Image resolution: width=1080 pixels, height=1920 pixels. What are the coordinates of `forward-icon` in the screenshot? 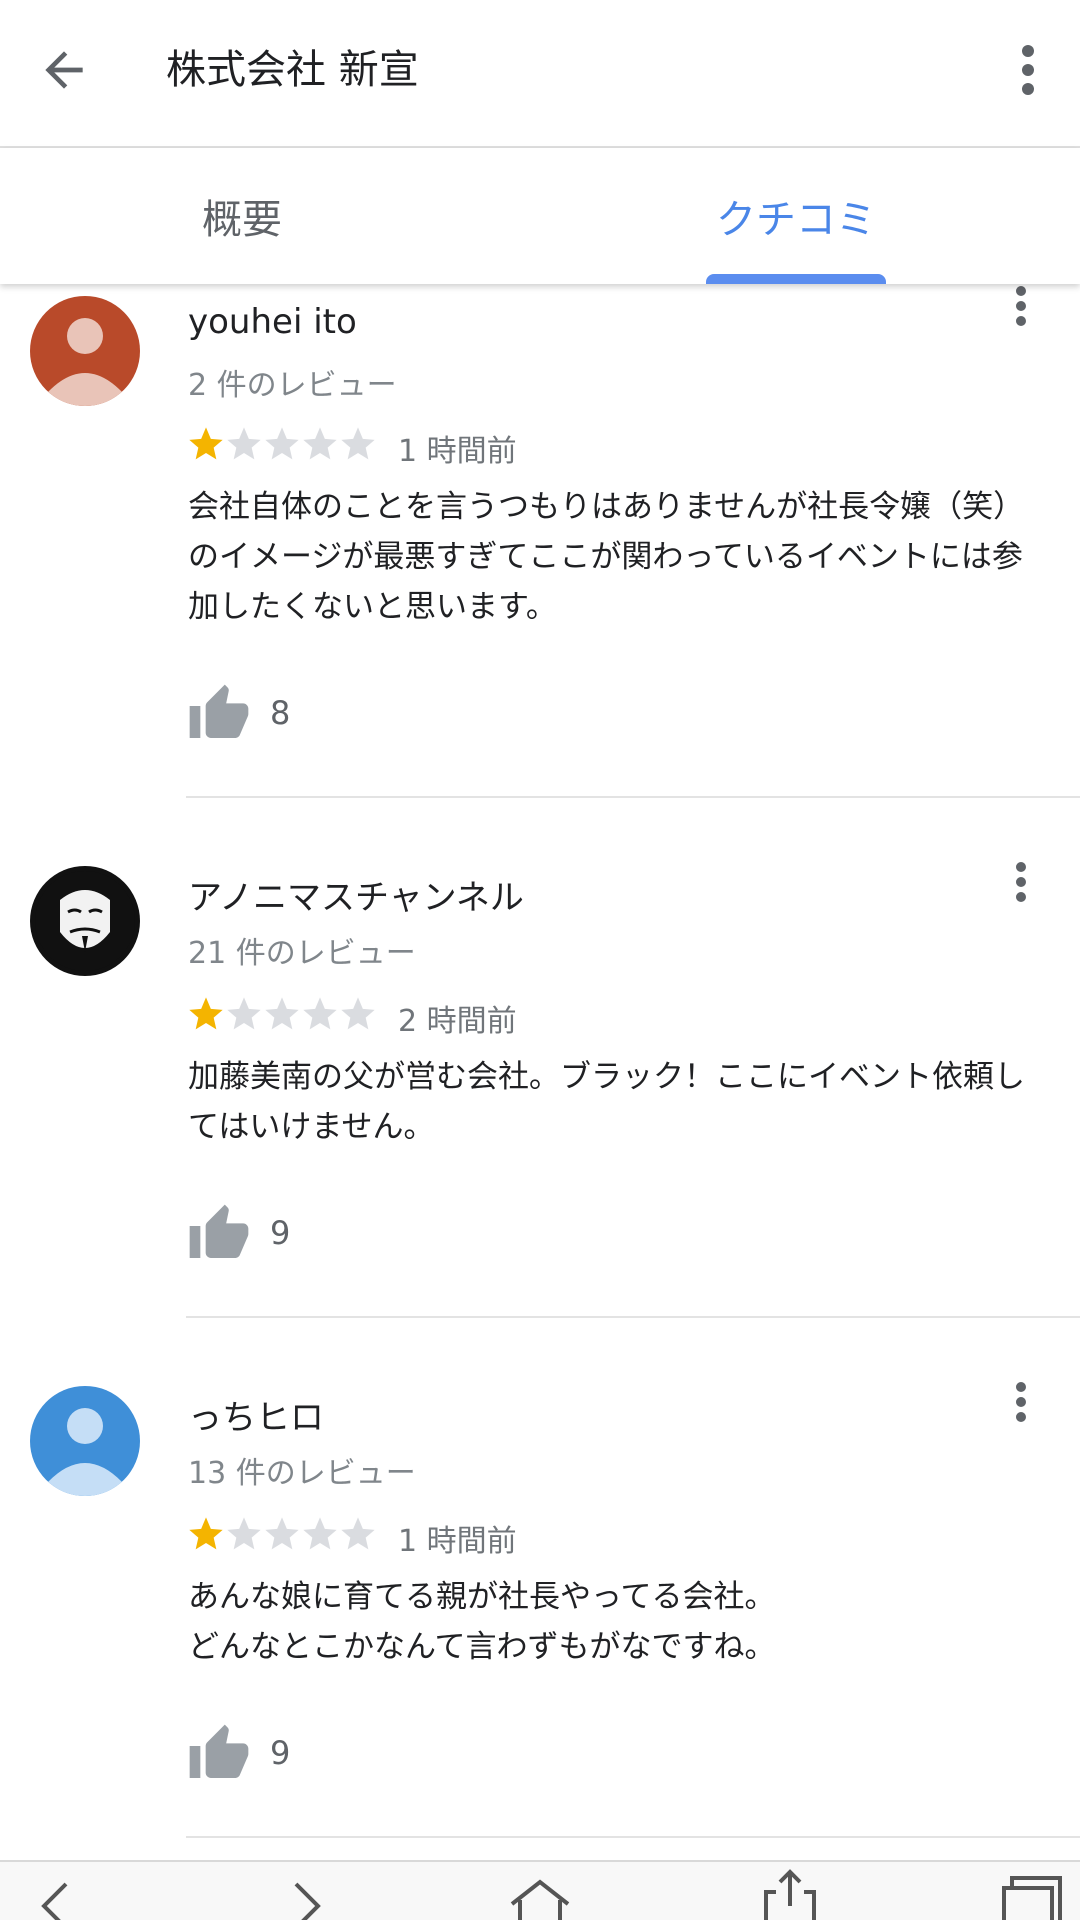 It's located at (307, 1901).